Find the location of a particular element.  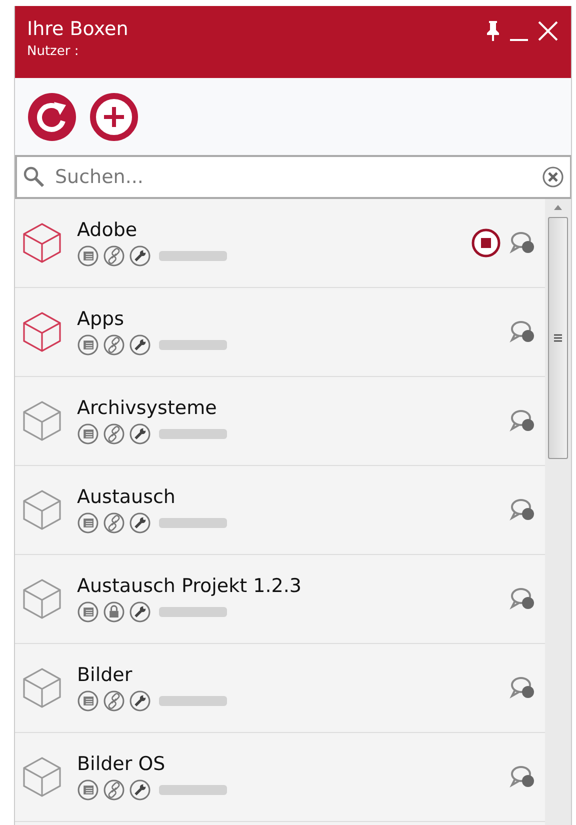

add-button is located at coordinates (114, 117).